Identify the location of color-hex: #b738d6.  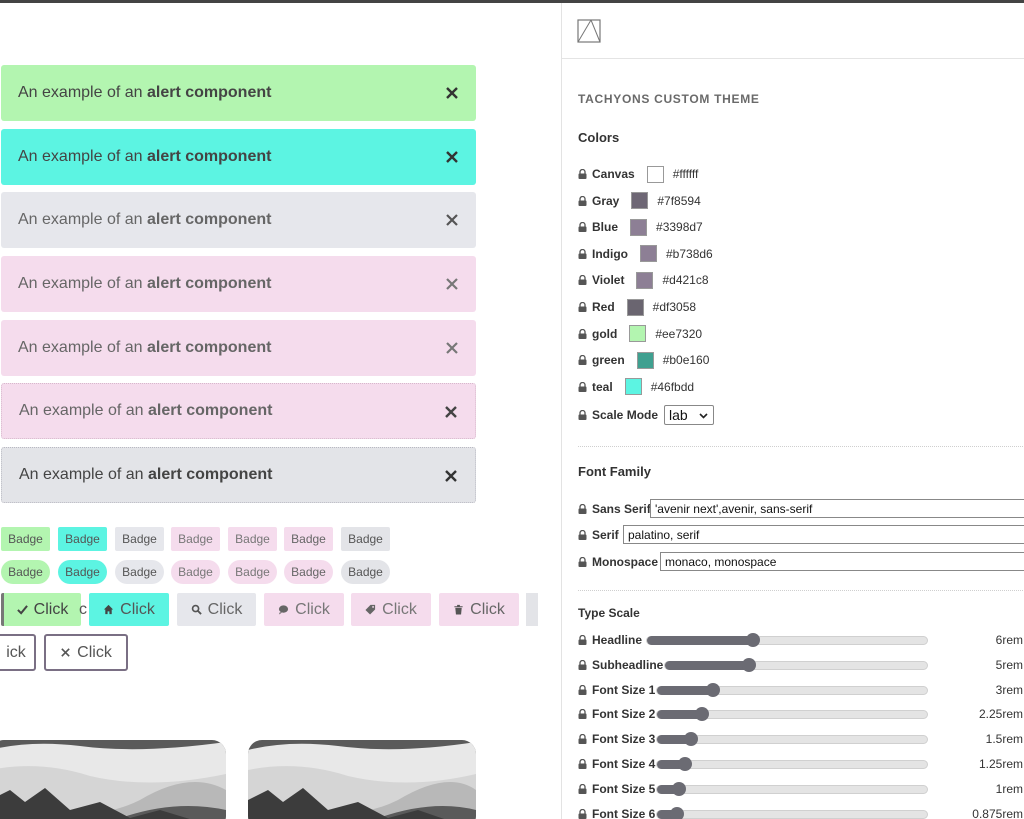
(689, 253).